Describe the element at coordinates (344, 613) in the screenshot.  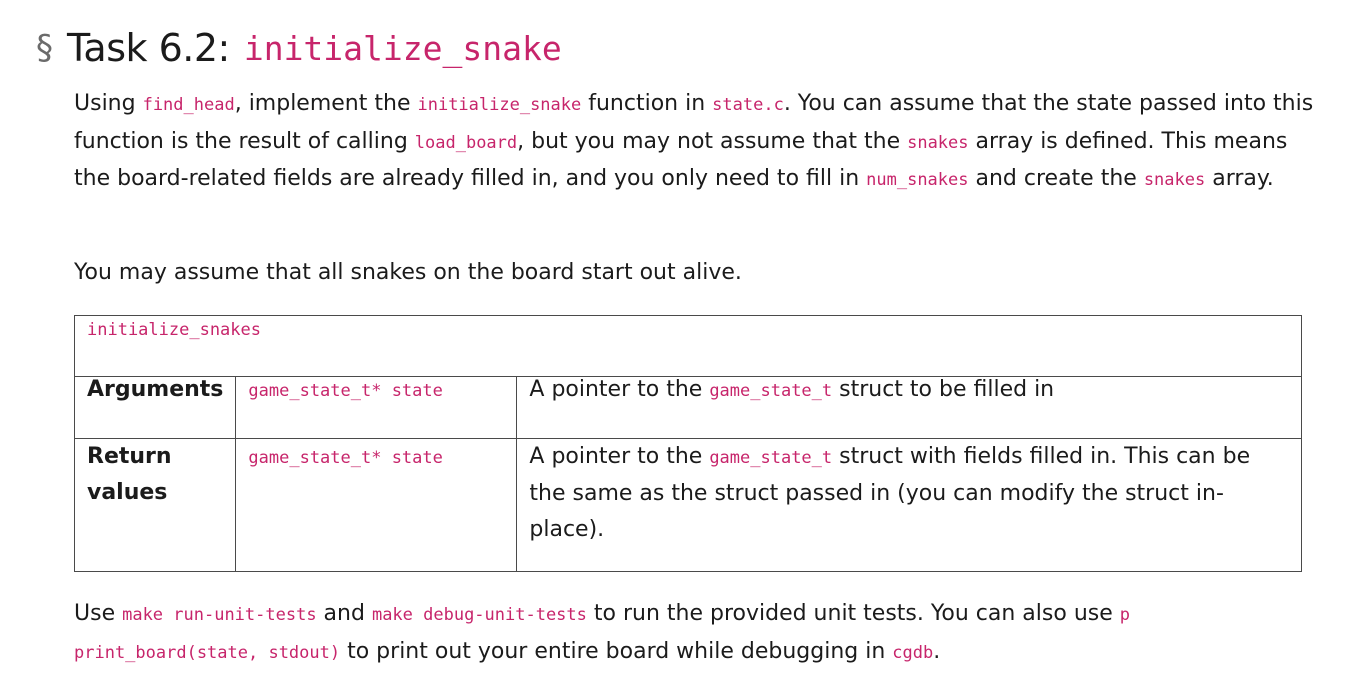
I see `text-fragment: and` at that location.